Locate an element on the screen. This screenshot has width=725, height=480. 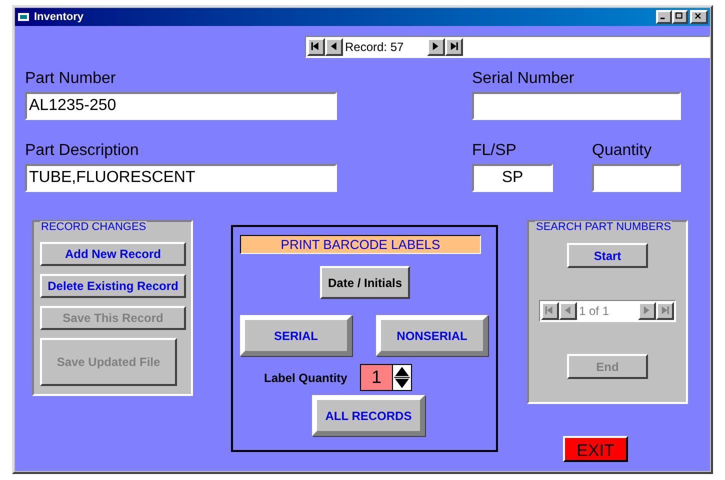
last-record-icon is located at coordinates (454, 47).